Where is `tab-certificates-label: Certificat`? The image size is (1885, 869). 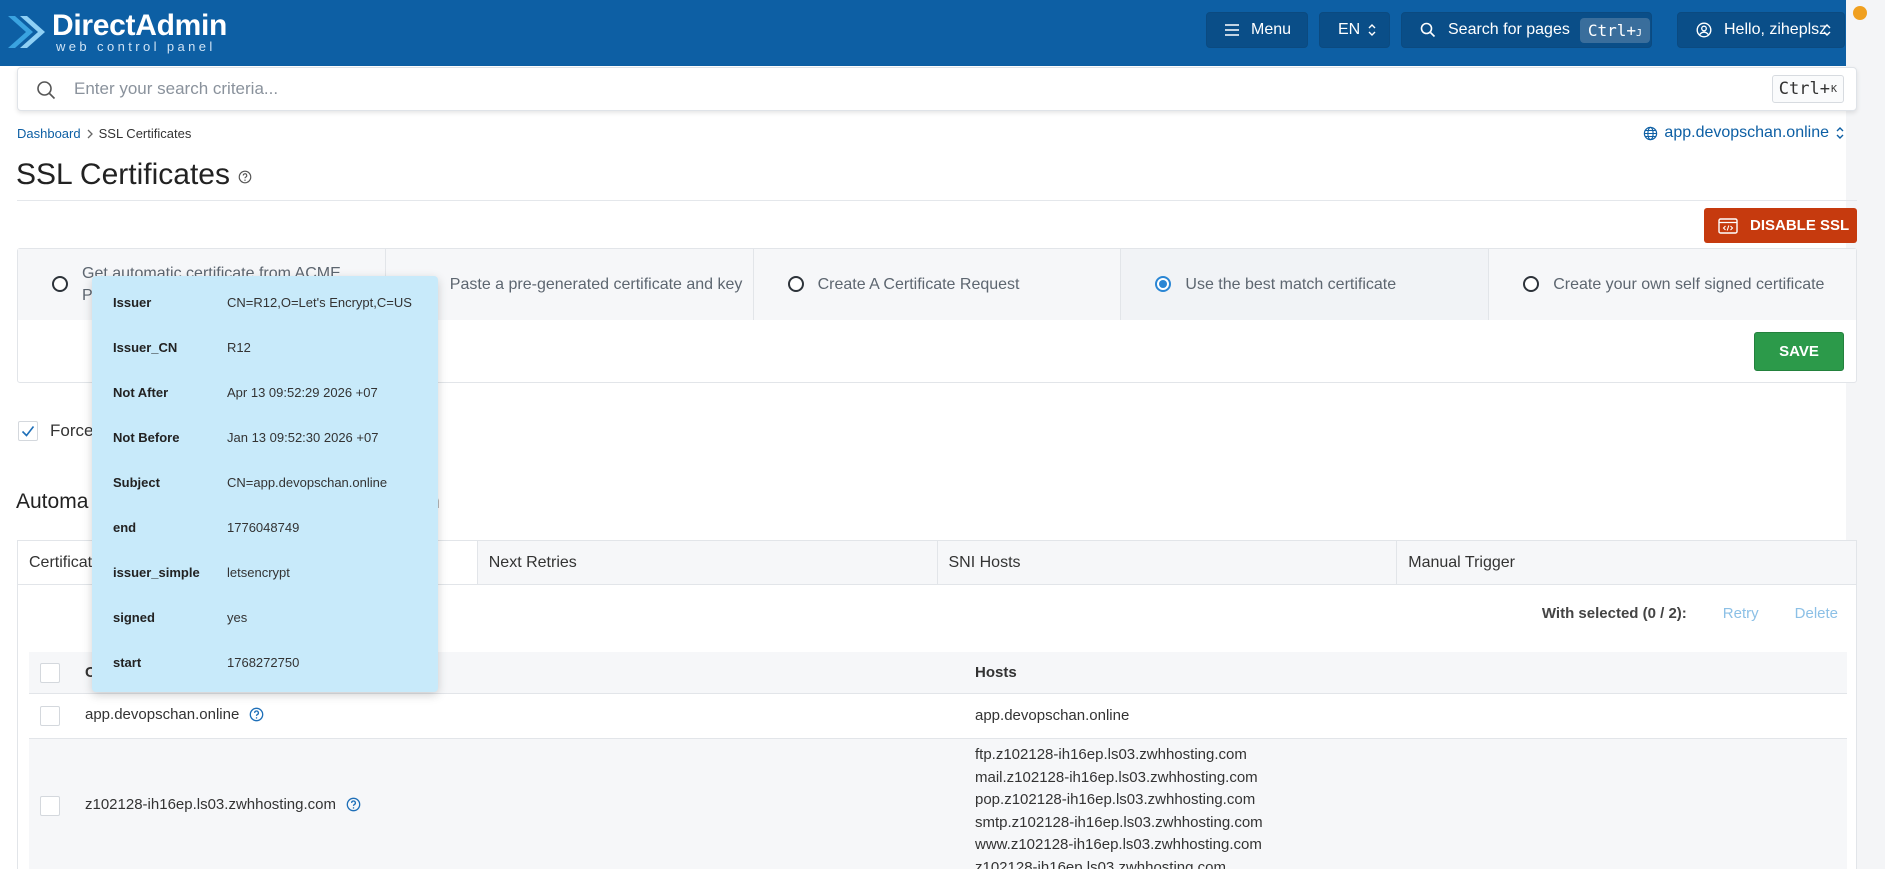
tab-certificates-label: Certificat is located at coordinates (61, 562).